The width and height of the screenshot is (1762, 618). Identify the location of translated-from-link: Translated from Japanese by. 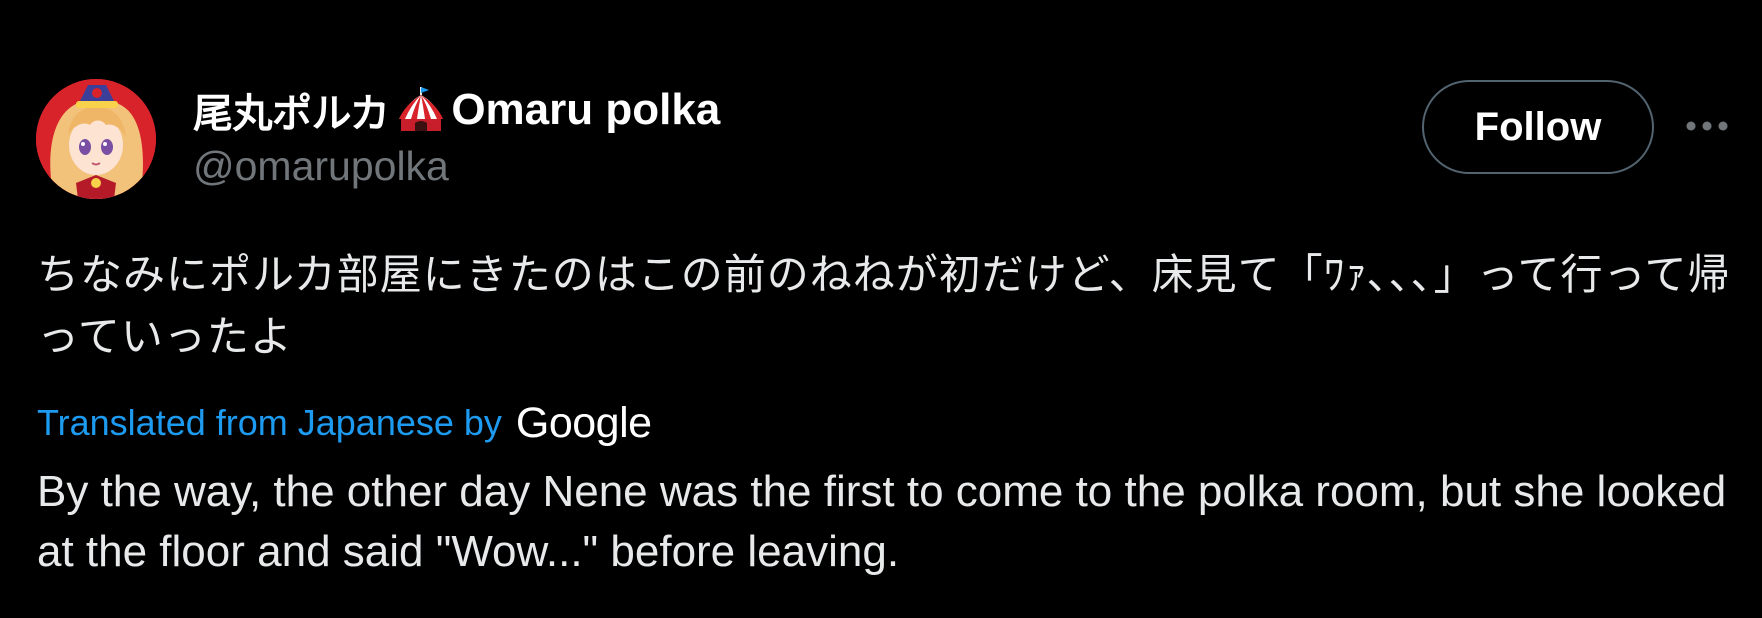
(269, 423).